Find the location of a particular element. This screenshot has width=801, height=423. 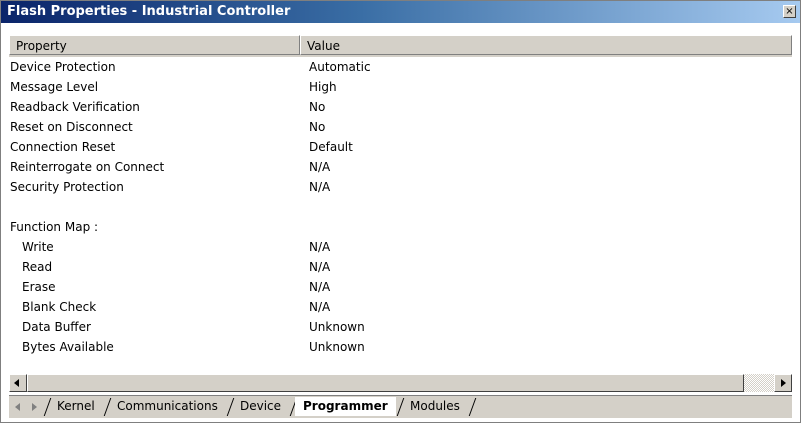

property-row: Blank Check N/A is located at coordinates (400, 307).